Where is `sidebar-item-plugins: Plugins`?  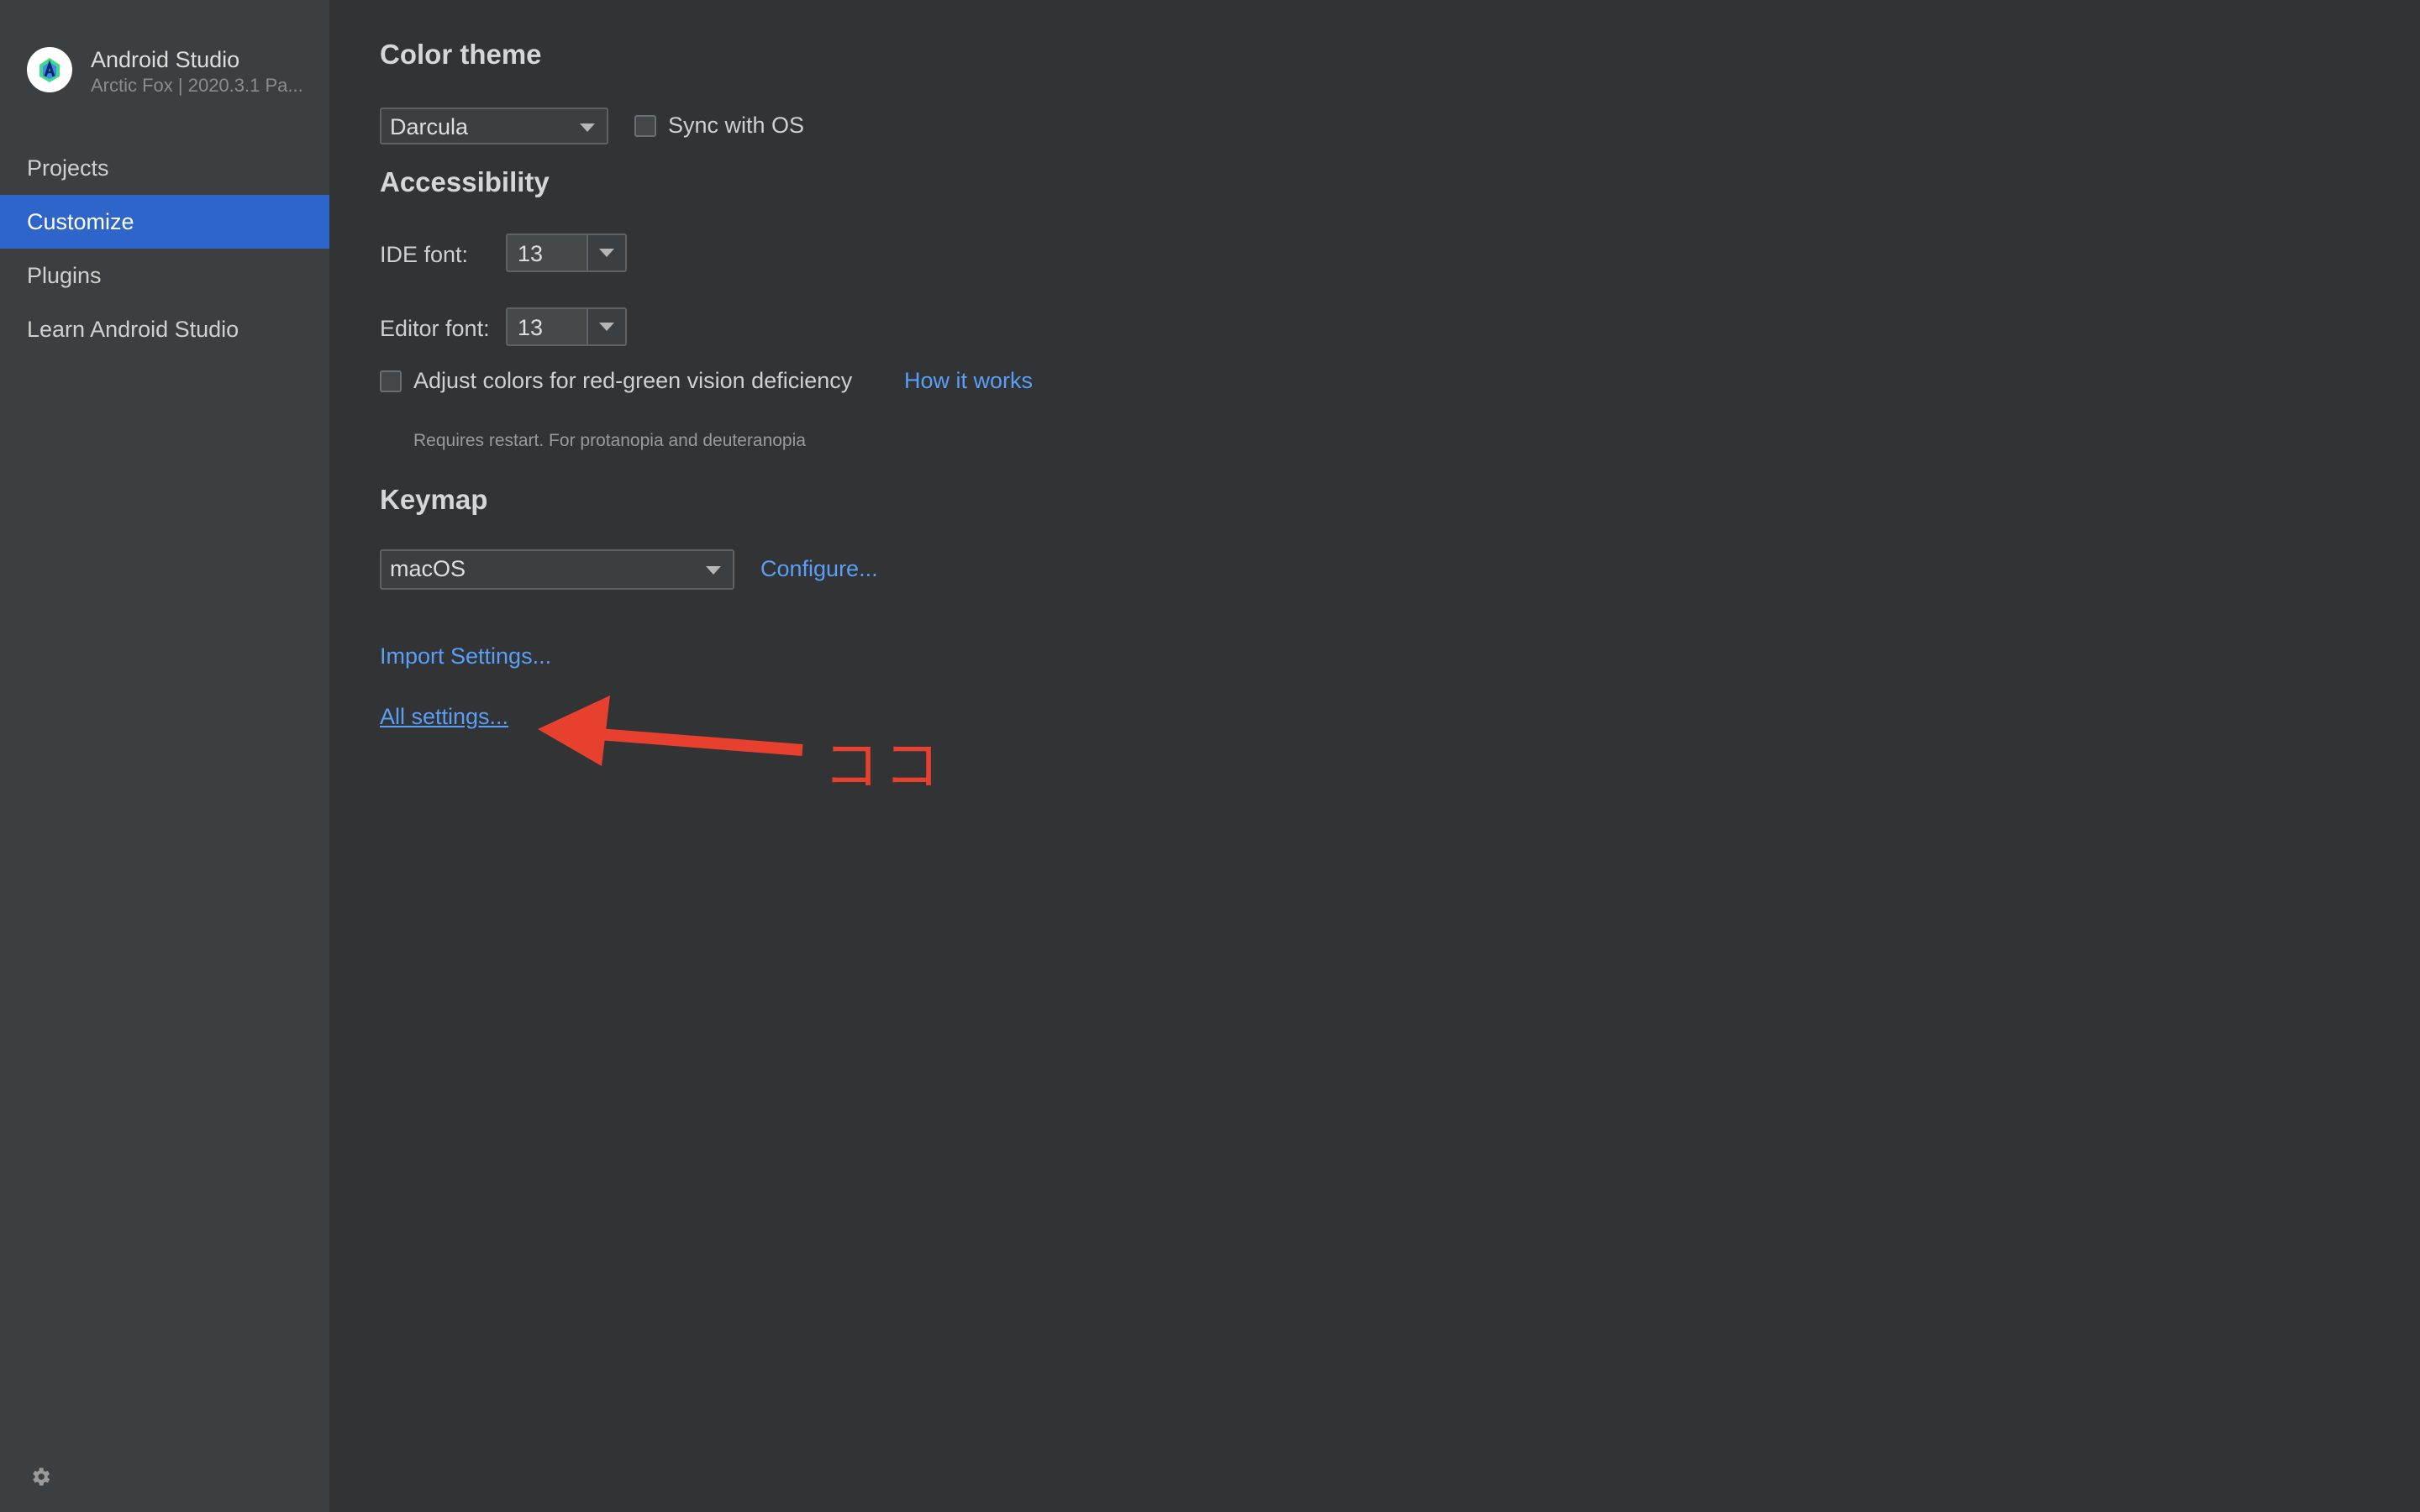
sidebar-item-plugins: Plugins is located at coordinates (165, 275).